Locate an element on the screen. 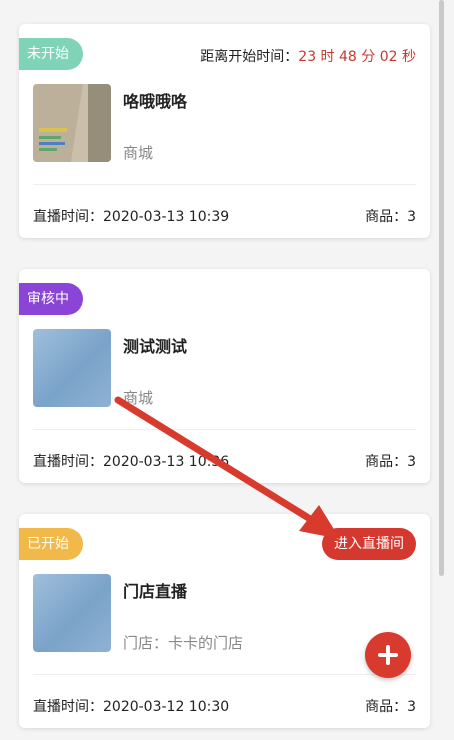 Image resolution: width=454 pixels, height=740 pixels. countdown-label: 距离开始时间： is located at coordinates (249, 57).